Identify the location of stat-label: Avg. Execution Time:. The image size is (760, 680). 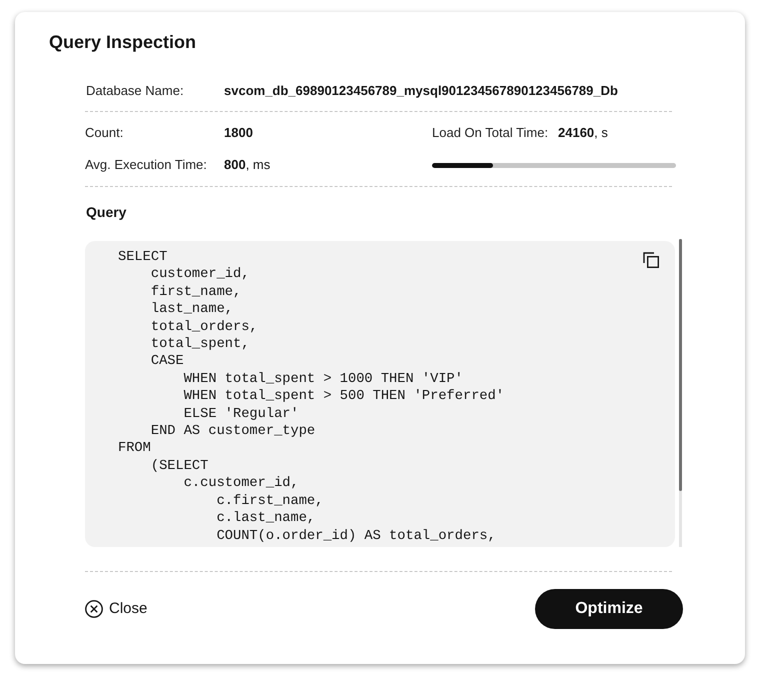
(146, 165).